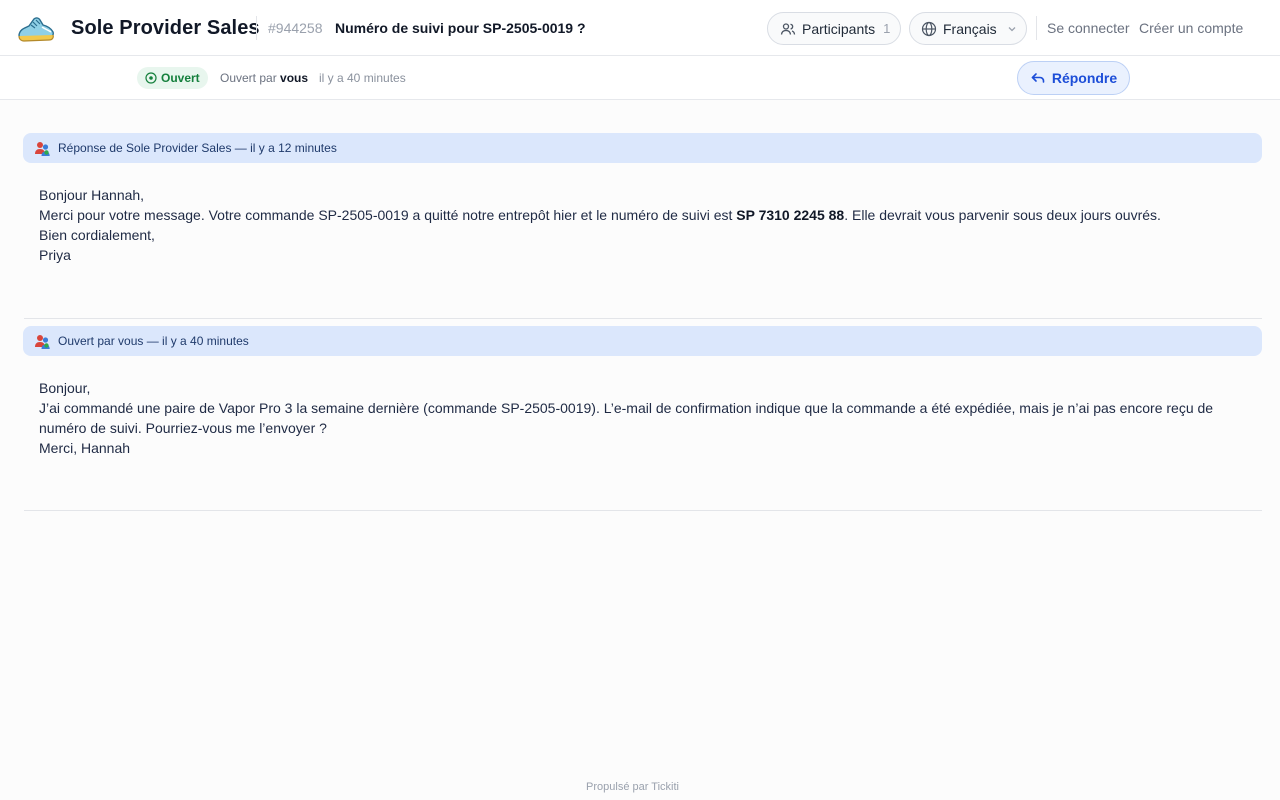 The height and width of the screenshot is (800, 1280). What do you see at coordinates (839, 28) in the screenshot?
I see `participants-label: Participants` at bounding box center [839, 28].